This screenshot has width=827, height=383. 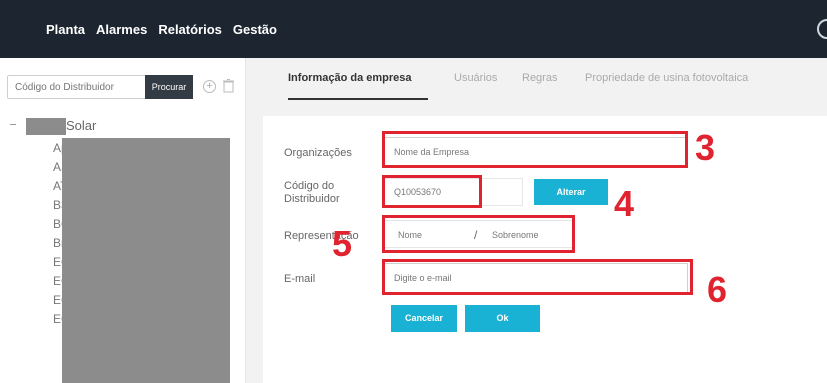 I want to click on nav-relatorios: Relatórios, so click(x=190, y=29).